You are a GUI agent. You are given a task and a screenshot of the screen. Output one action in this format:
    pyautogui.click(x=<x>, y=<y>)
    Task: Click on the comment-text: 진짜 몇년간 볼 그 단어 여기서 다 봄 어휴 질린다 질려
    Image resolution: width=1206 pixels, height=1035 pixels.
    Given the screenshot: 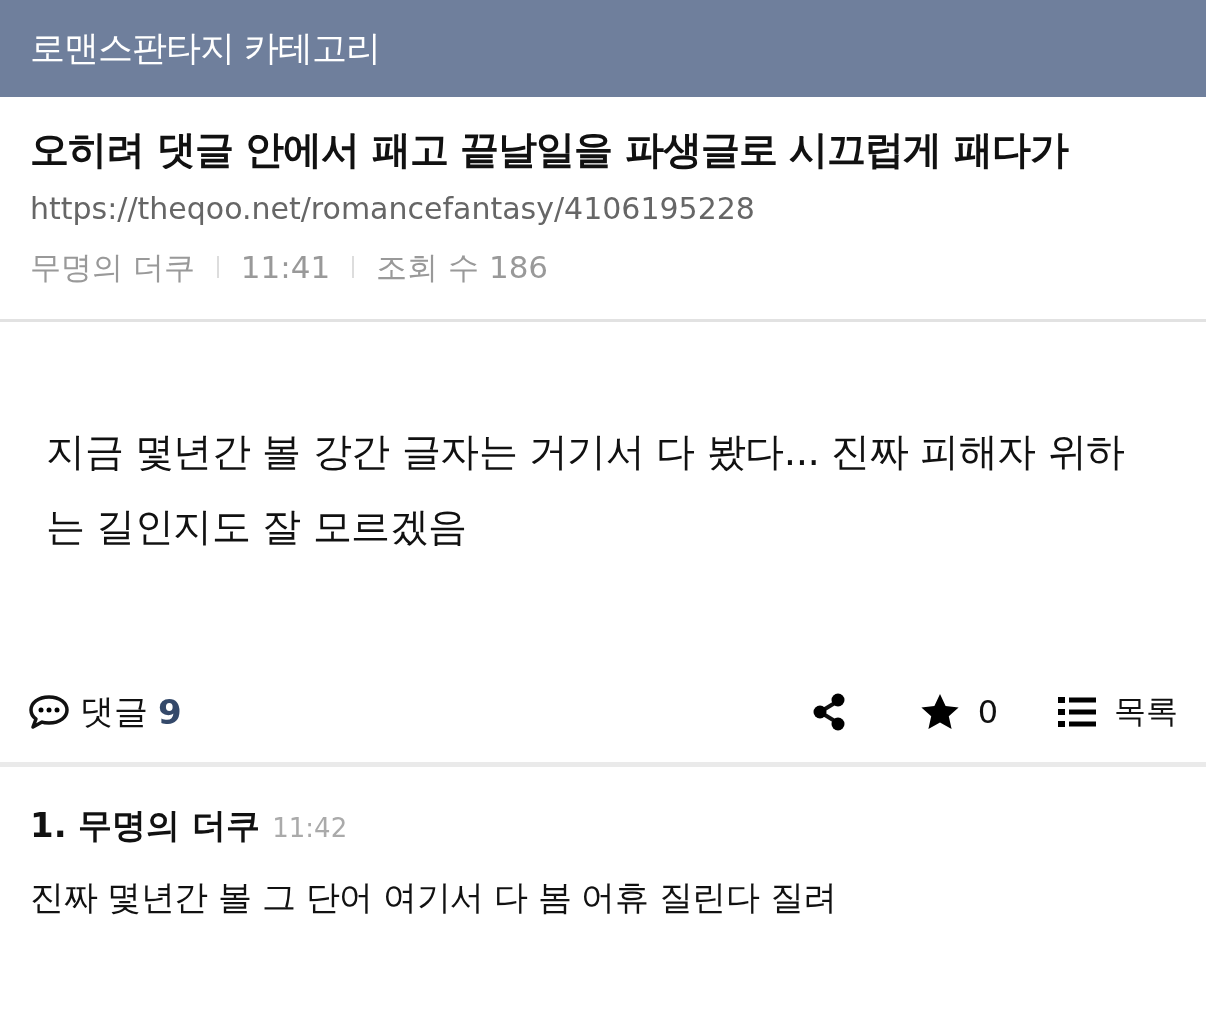 What is the action you would take?
    pyautogui.click(x=434, y=897)
    